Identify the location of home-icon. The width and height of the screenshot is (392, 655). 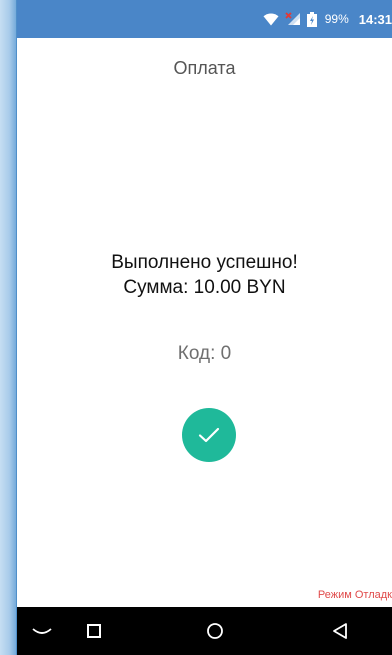
(215, 631).